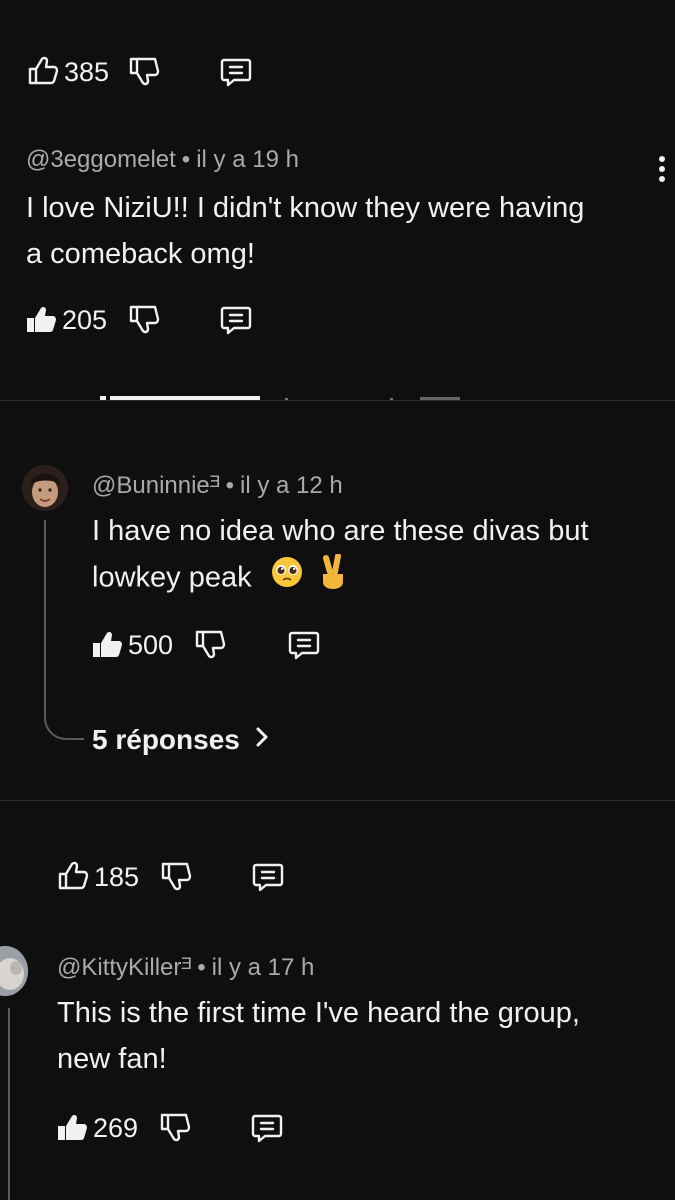 This screenshot has width=675, height=1200. Describe the element at coordinates (340, 531) in the screenshot. I see `comment-text-line: I have no idea who are these divas but` at that location.